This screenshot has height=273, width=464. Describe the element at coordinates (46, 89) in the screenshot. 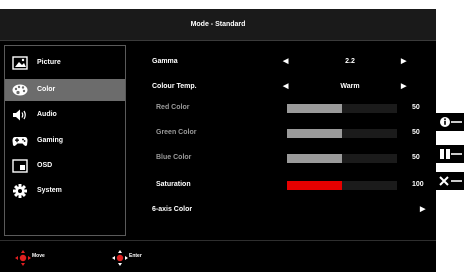

I see `sidebar-item-label: Color` at that location.